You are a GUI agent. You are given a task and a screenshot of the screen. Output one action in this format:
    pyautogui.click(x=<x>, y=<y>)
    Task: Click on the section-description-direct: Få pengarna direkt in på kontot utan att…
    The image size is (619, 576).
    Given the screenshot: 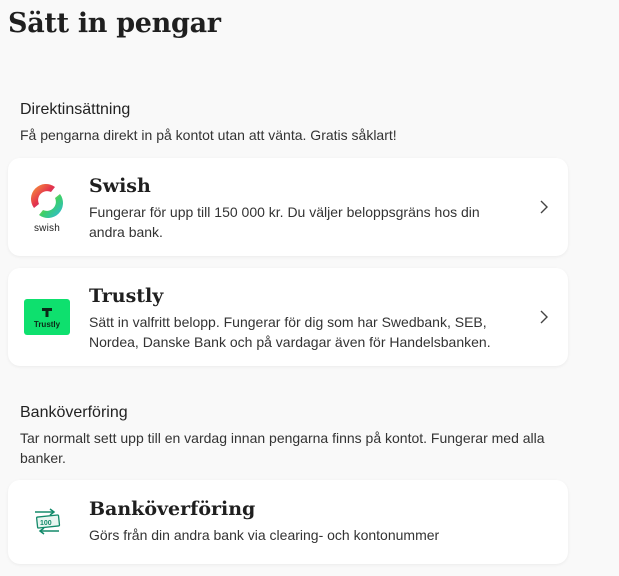 What is the action you would take?
    pyautogui.click(x=208, y=135)
    